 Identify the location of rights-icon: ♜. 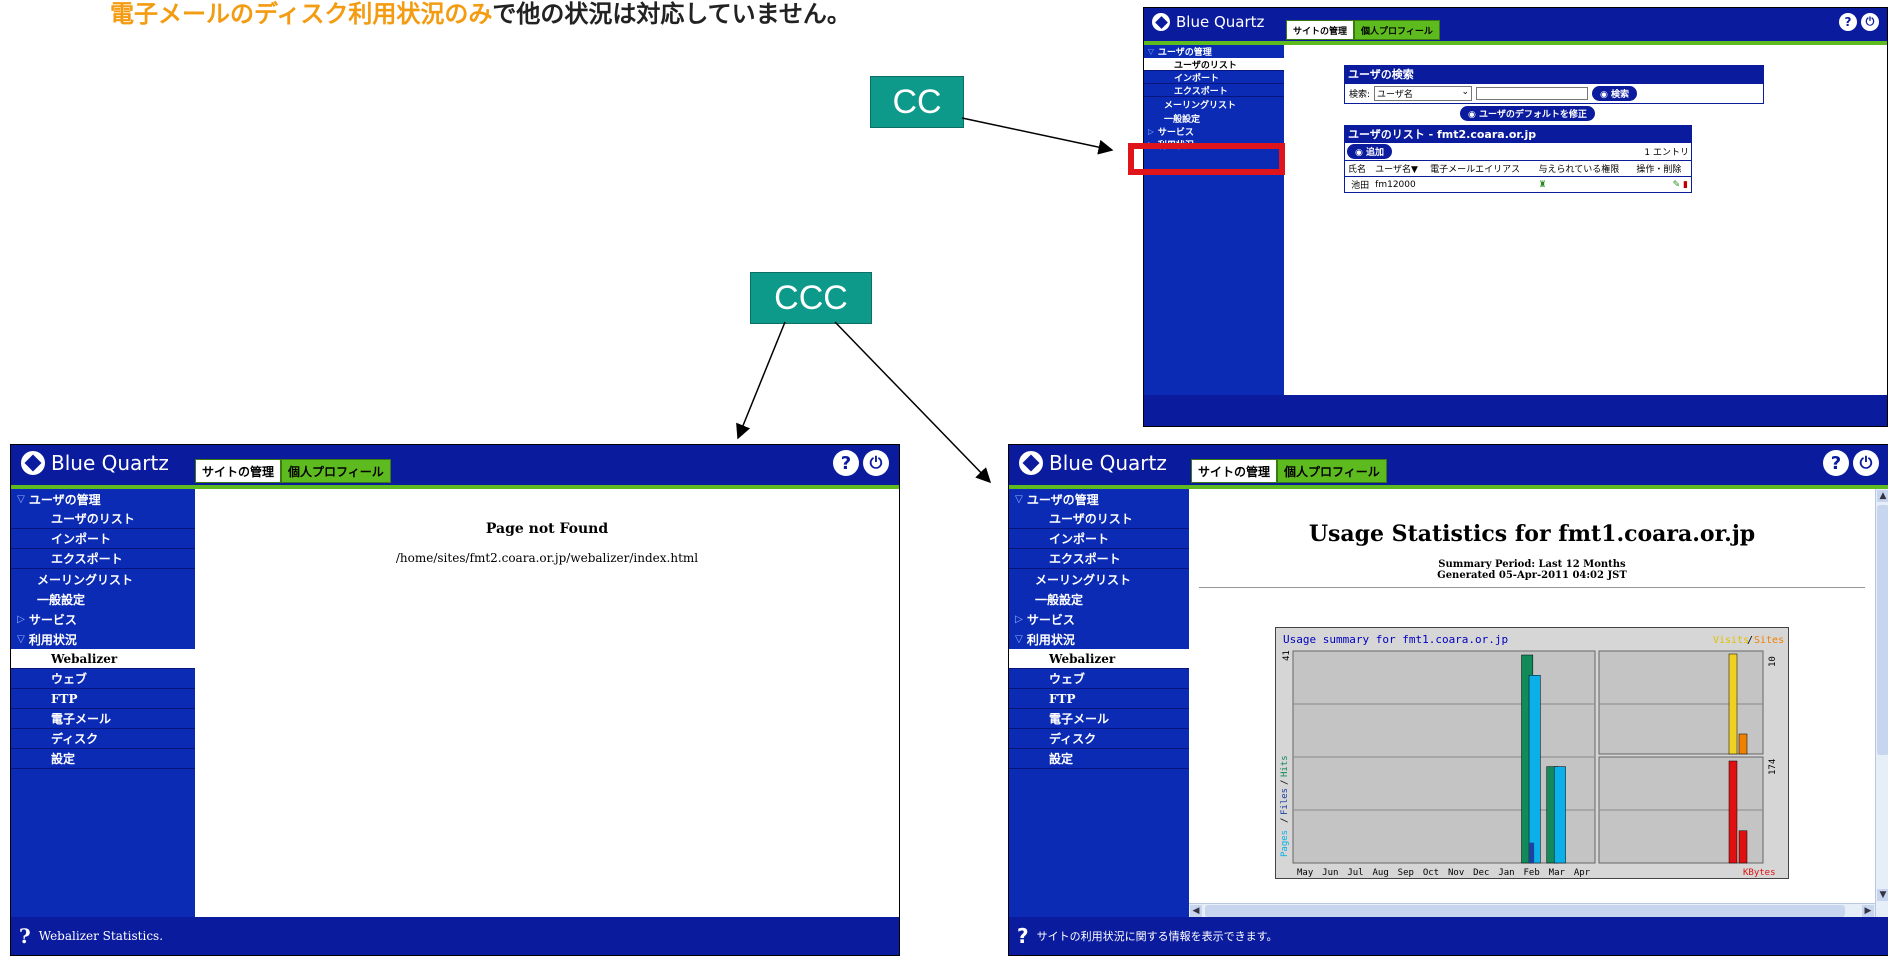
(1542, 184).